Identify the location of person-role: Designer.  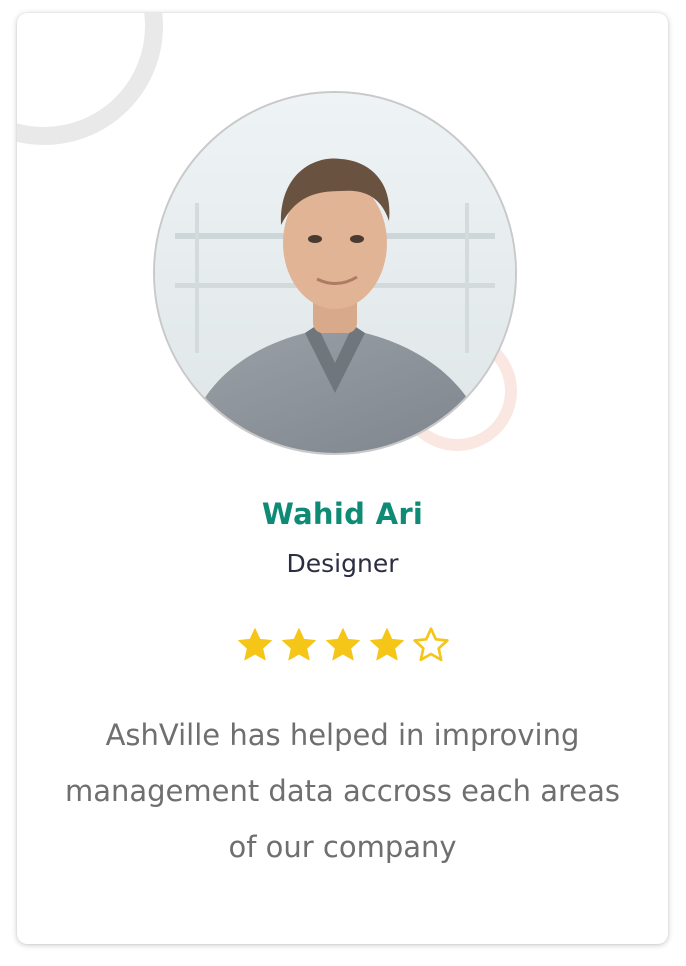
(342, 563).